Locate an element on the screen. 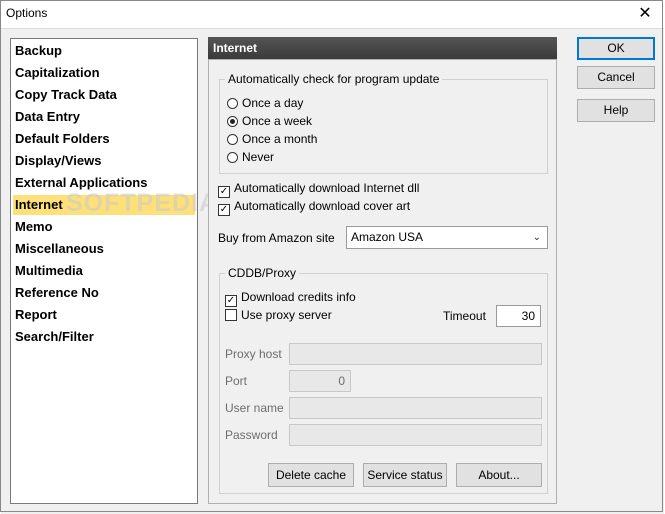 The height and width of the screenshot is (514, 665). download-cover-art-checkbox: ✓ Automatically download cover art is located at coordinates (314, 206).